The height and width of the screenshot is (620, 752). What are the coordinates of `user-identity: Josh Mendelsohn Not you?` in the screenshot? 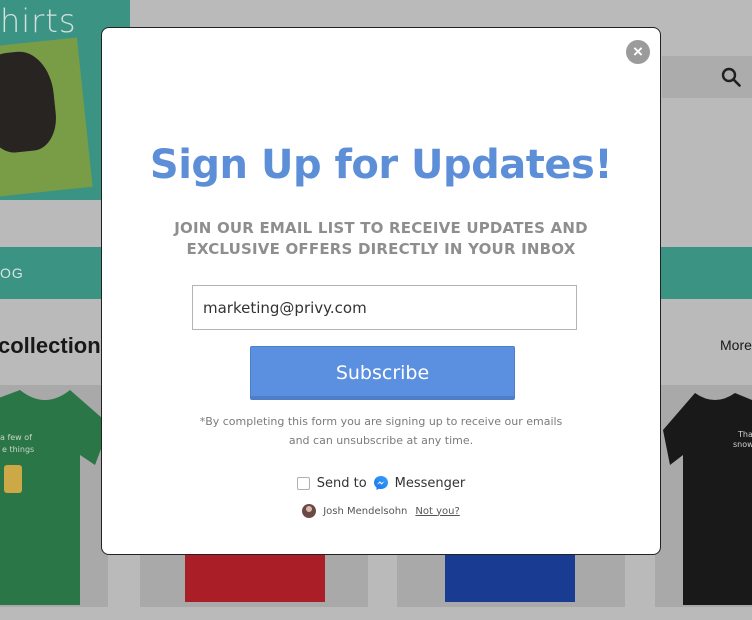 It's located at (381, 511).